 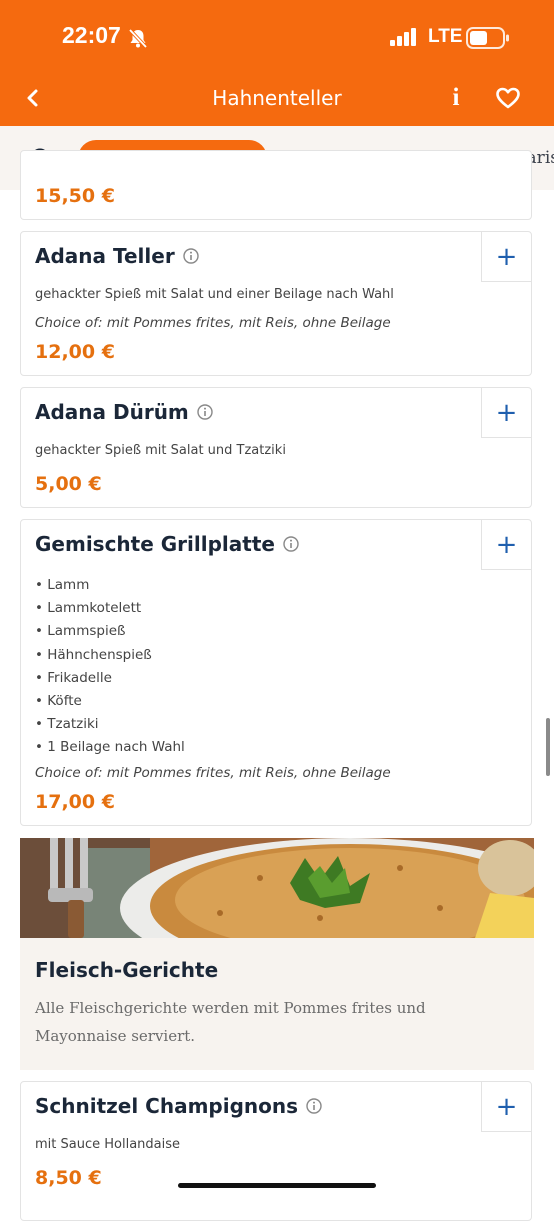 I want to click on item-name-wrap: Adana Dürüm, so click(x=124, y=412).